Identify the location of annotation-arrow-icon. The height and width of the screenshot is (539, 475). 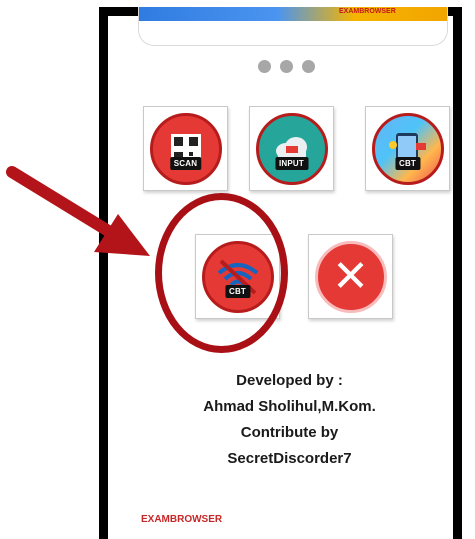
(78, 211).